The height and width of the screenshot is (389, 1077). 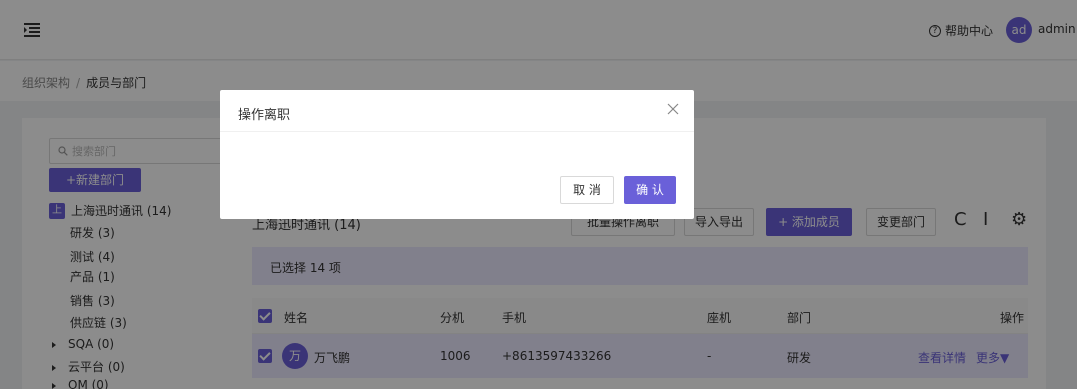 What do you see at coordinates (673, 109) in the screenshot?
I see `close-icon` at bounding box center [673, 109].